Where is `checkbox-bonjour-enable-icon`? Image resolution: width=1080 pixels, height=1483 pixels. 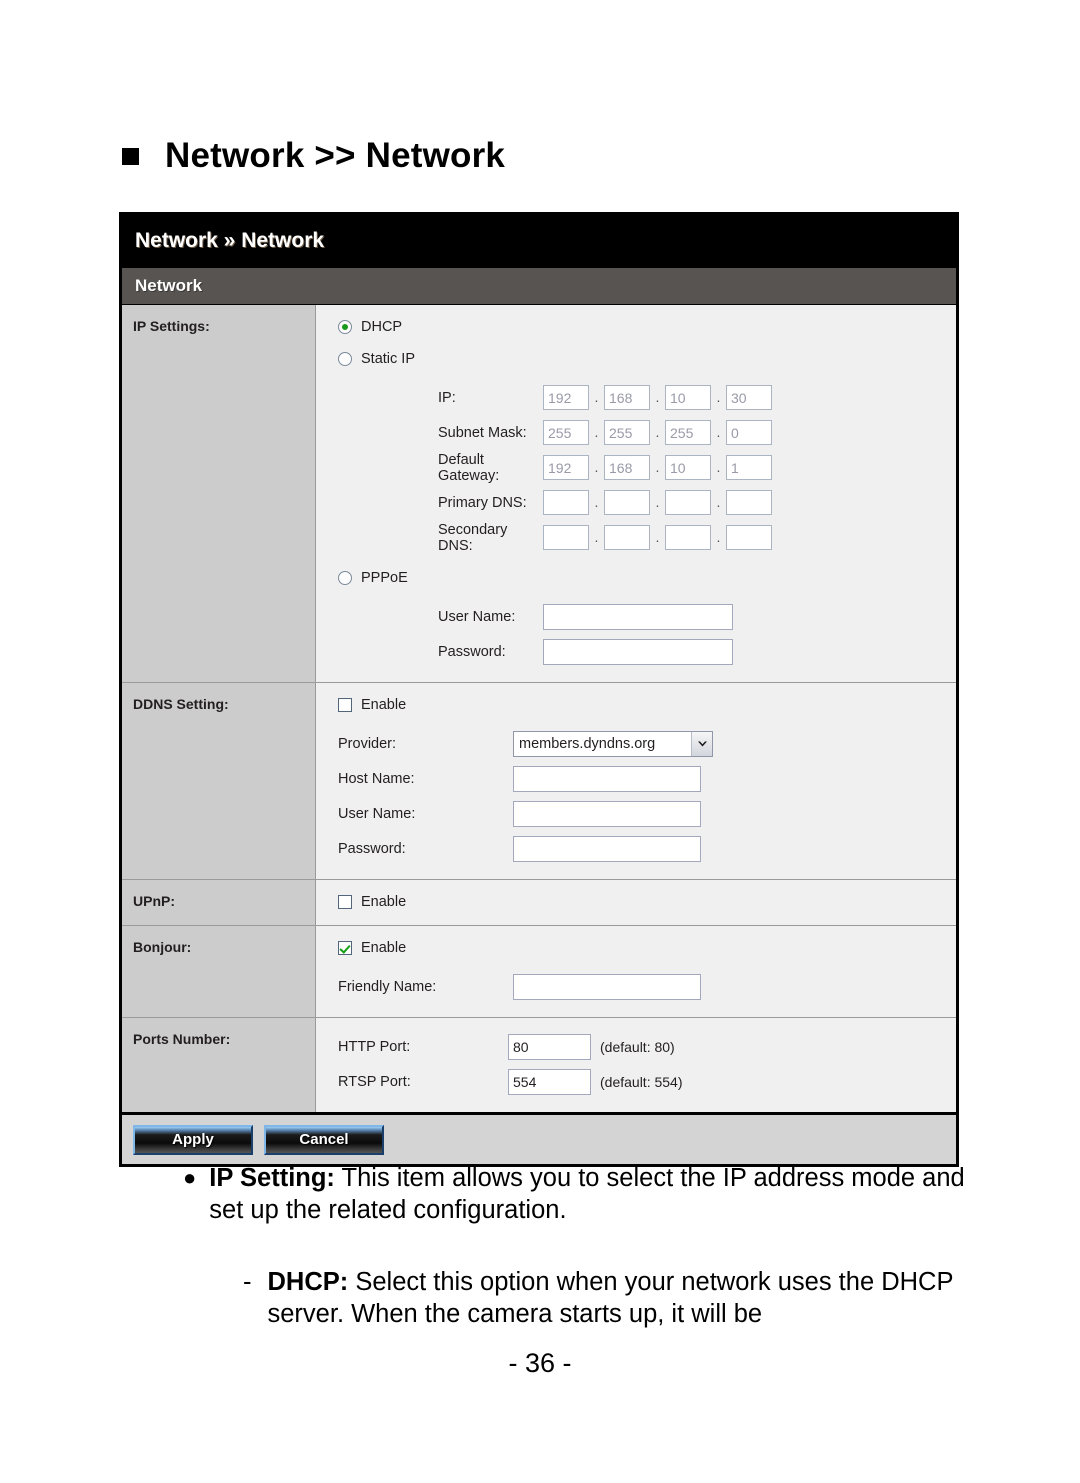 checkbox-bonjour-enable-icon is located at coordinates (345, 947).